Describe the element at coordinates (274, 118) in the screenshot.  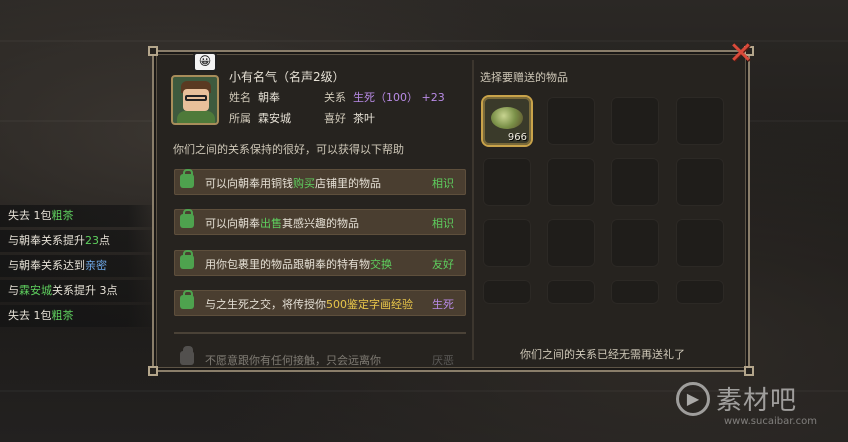
I see `faction-value: 霖安城` at that location.